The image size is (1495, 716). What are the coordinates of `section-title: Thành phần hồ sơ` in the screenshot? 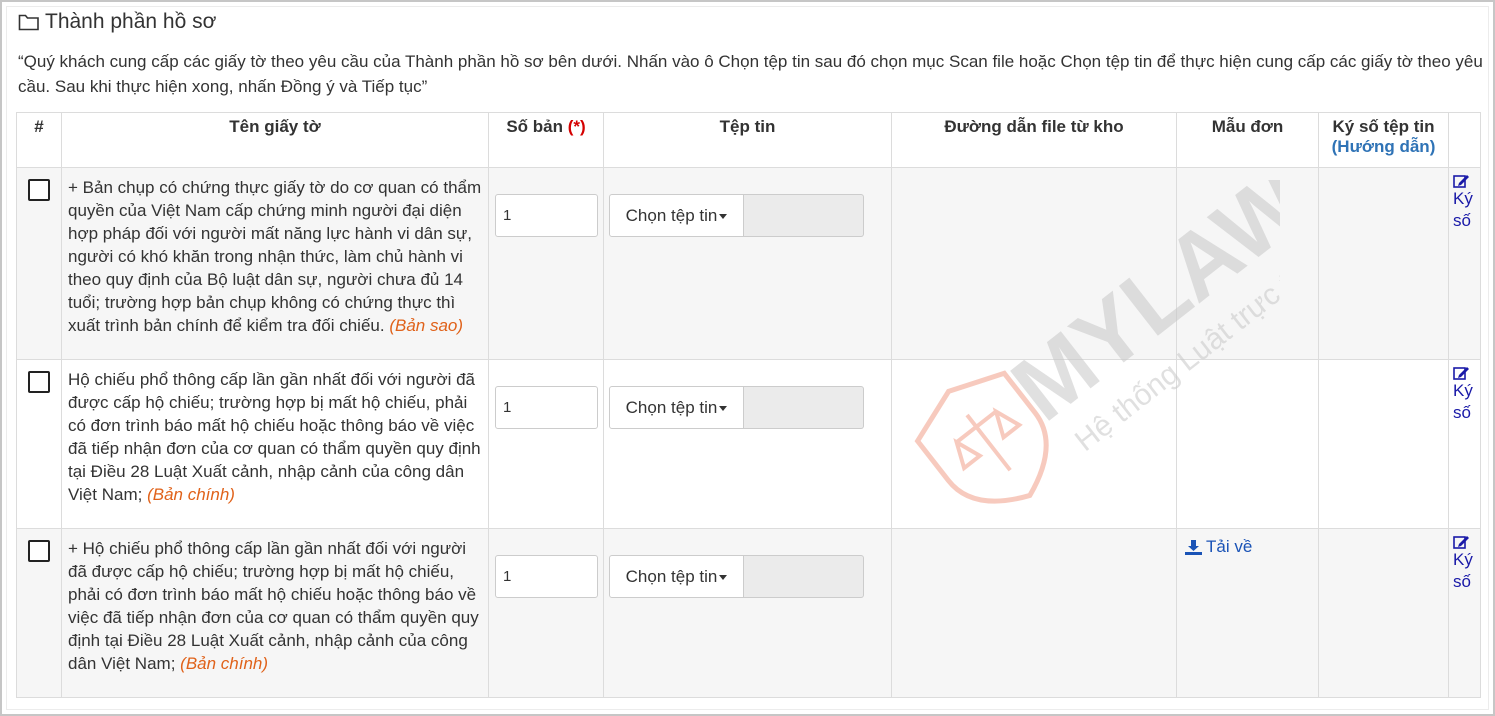 It's located at (117, 22).